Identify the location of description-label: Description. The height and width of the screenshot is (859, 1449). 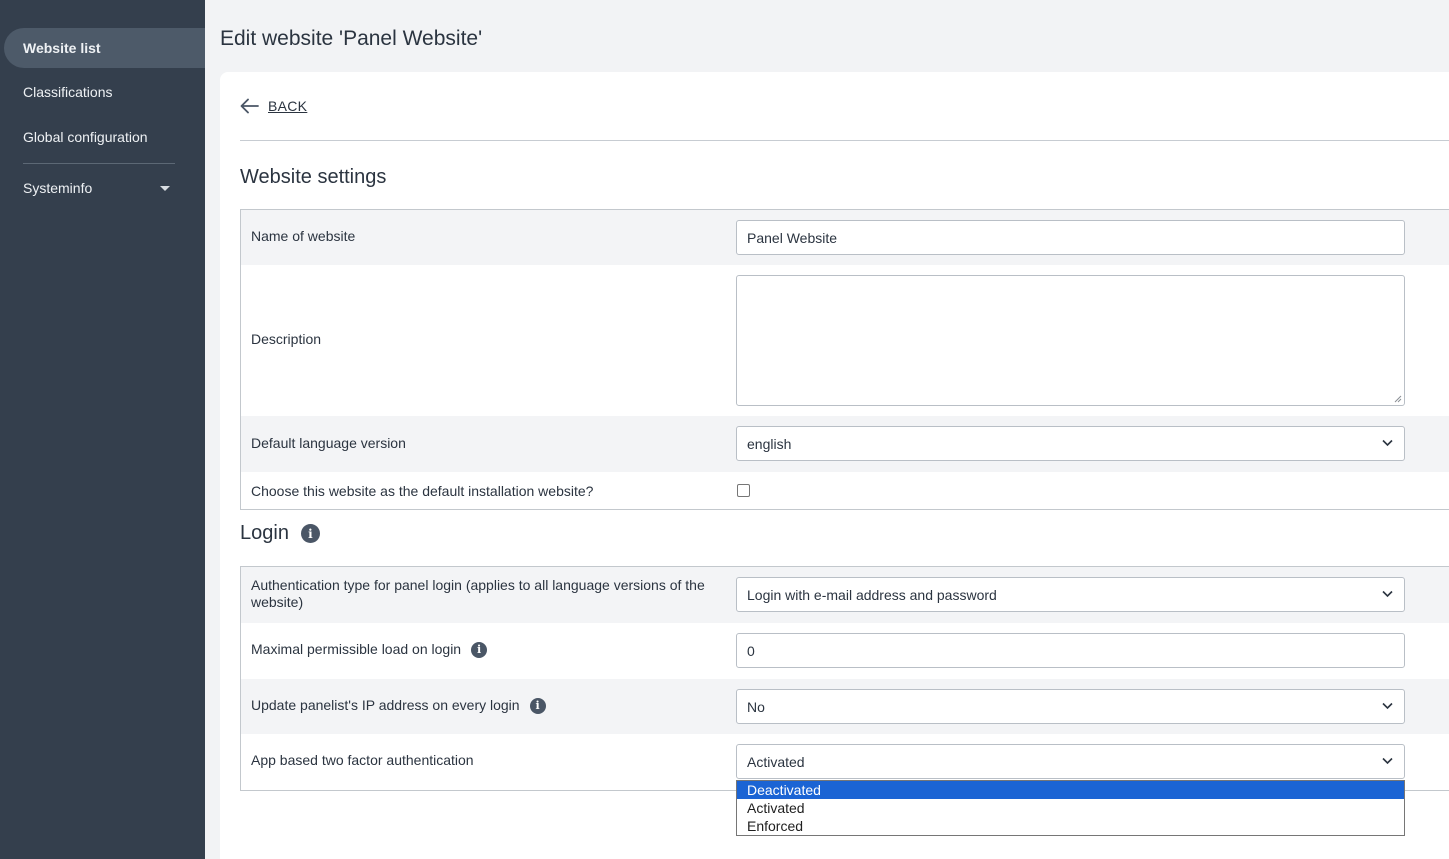
(286, 339).